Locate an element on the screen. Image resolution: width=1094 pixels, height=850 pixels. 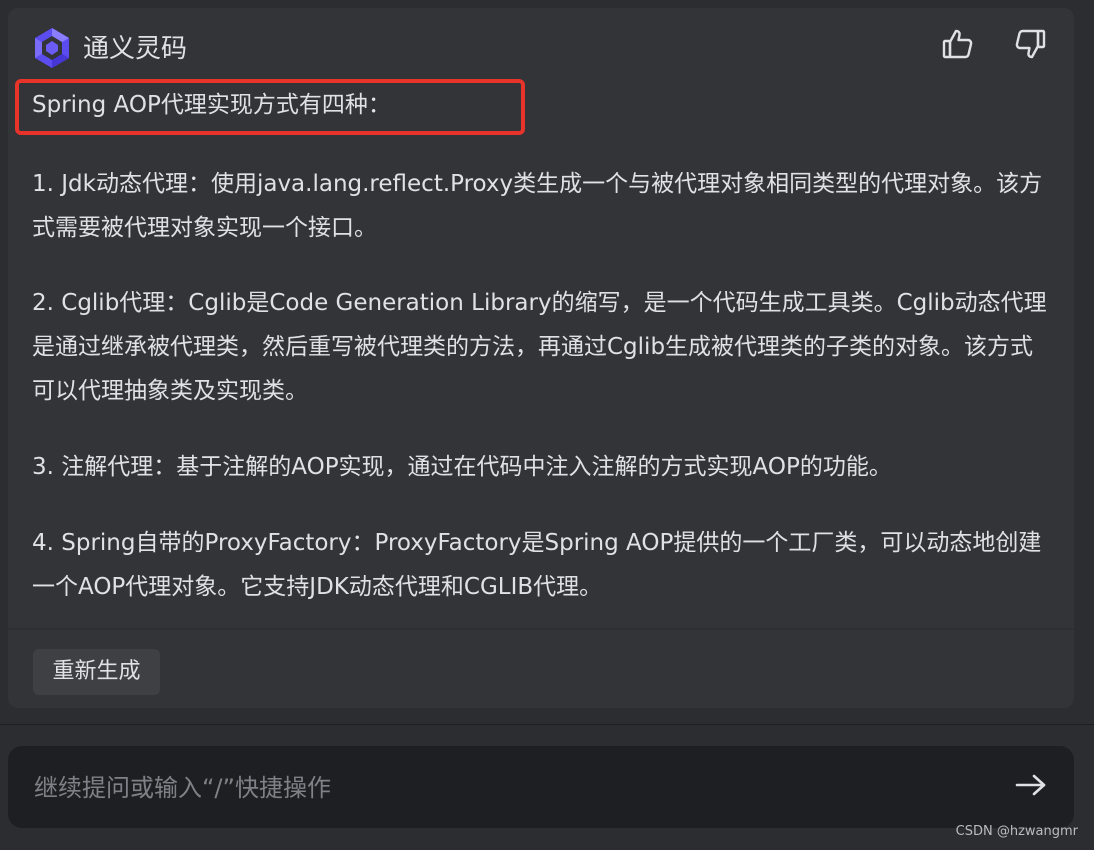
panel-divider is located at coordinates (547, 724).